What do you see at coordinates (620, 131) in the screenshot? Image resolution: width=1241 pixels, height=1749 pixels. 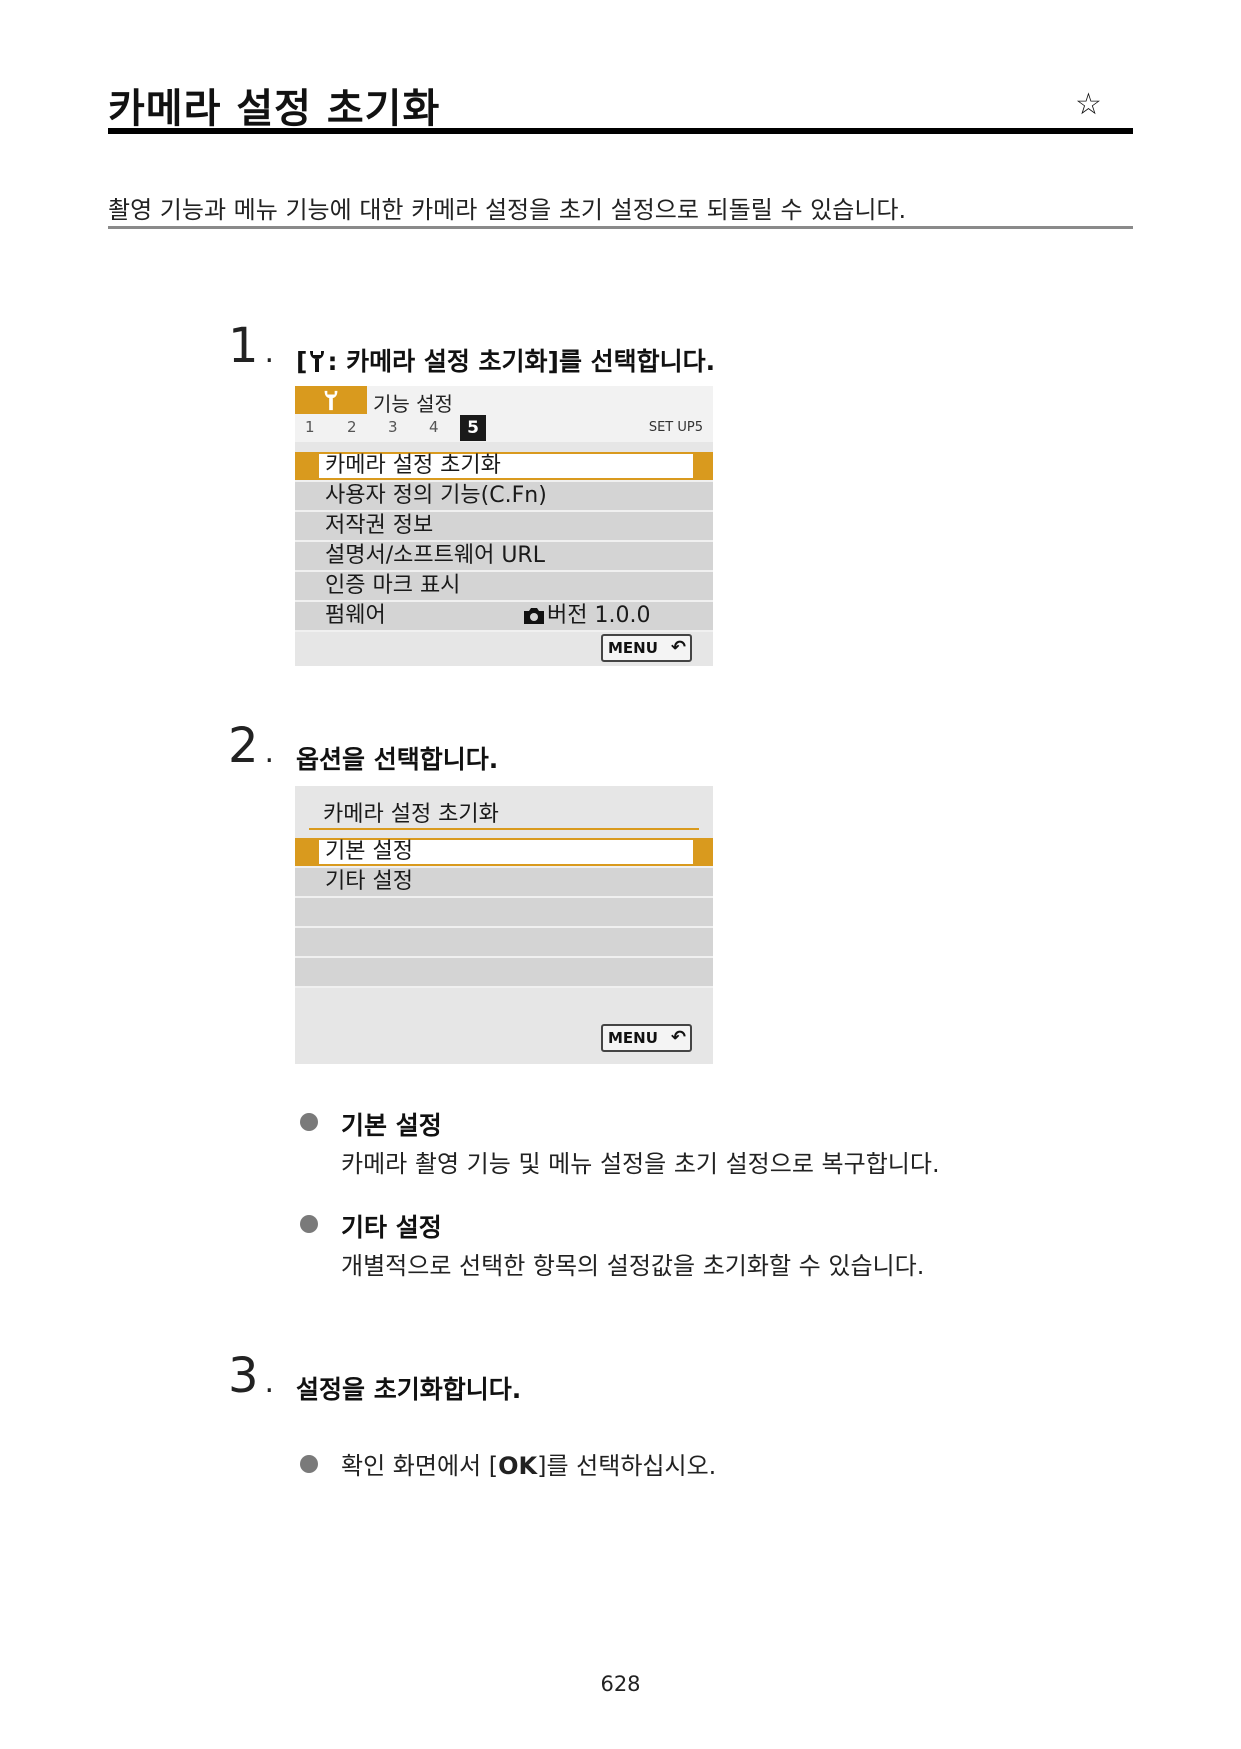 I see `title-divider` at bounding box center [620, 131].